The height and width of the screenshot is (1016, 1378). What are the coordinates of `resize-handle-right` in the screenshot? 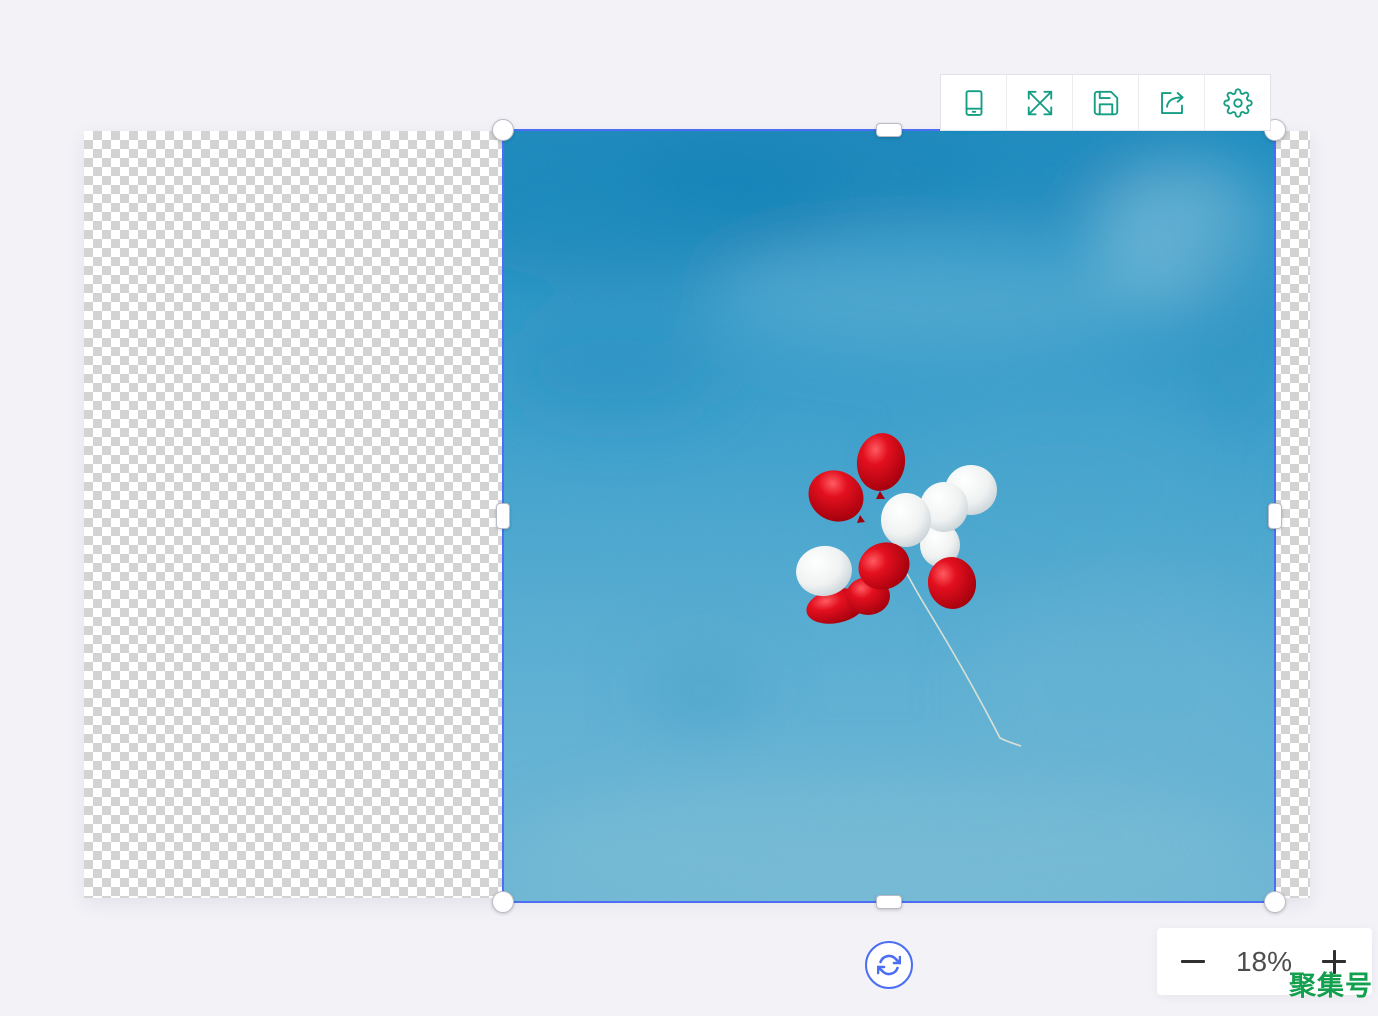 It's located at (1275, 516).